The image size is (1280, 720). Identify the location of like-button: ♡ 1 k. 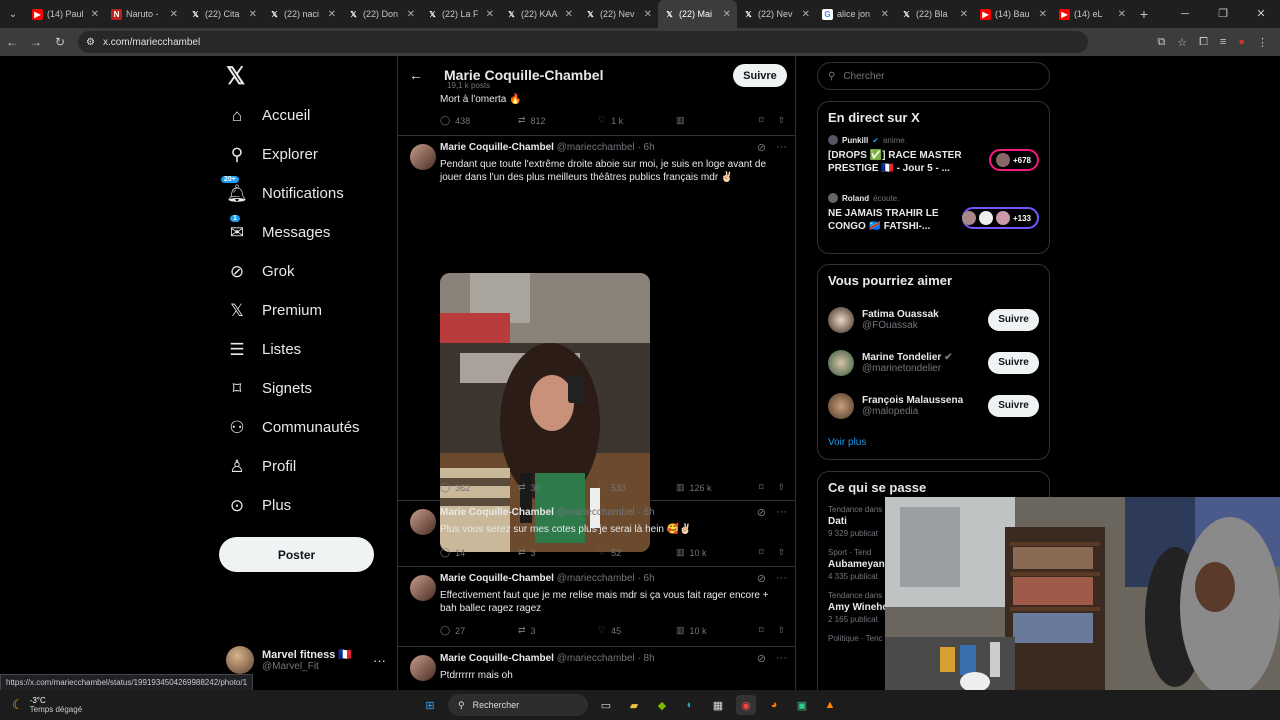
(637, 120).